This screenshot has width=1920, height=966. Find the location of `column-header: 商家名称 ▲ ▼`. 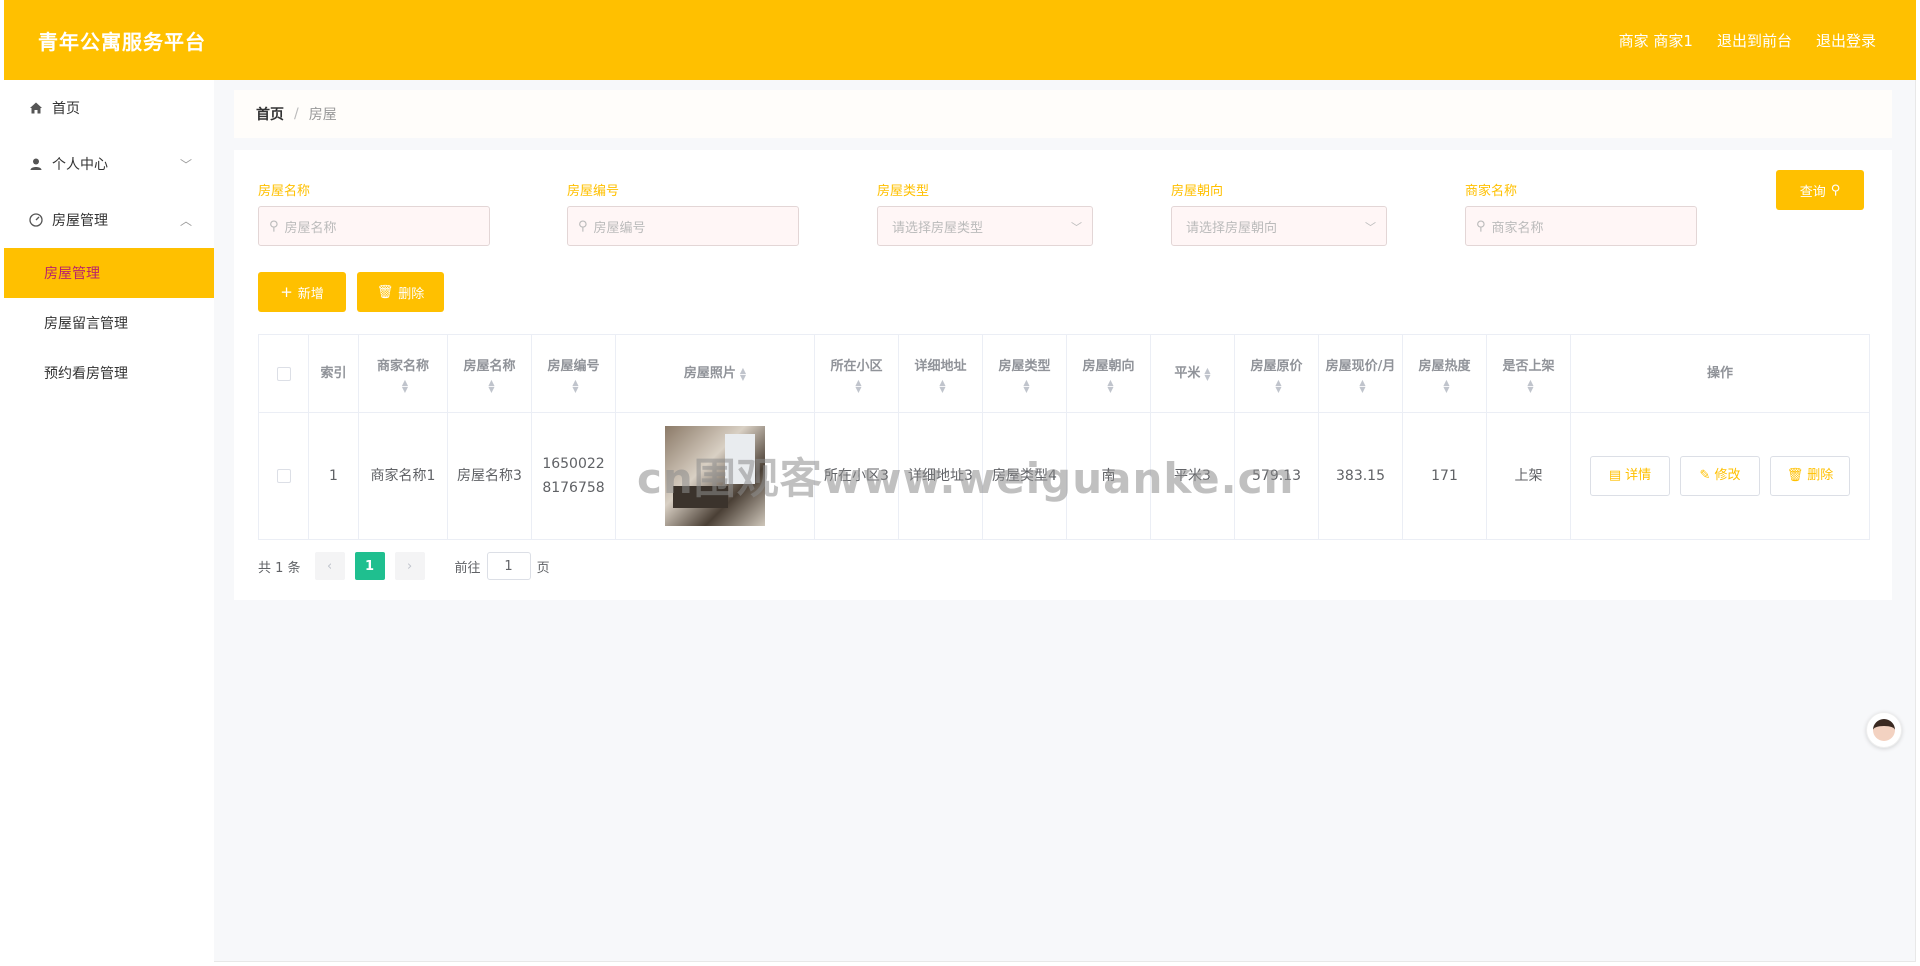

column-header: 商家名称 ▲ ▼ is located at coordinates (403, 373).